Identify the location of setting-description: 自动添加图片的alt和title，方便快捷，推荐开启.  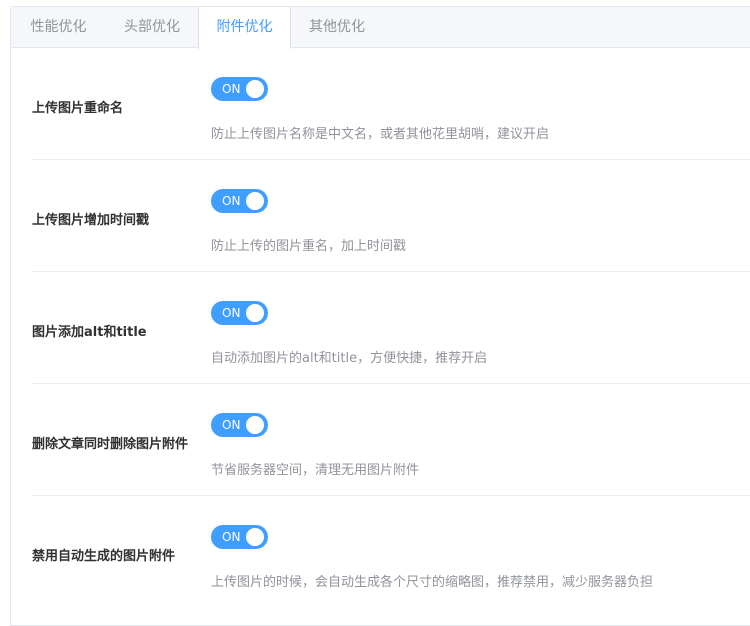
(349, 358).